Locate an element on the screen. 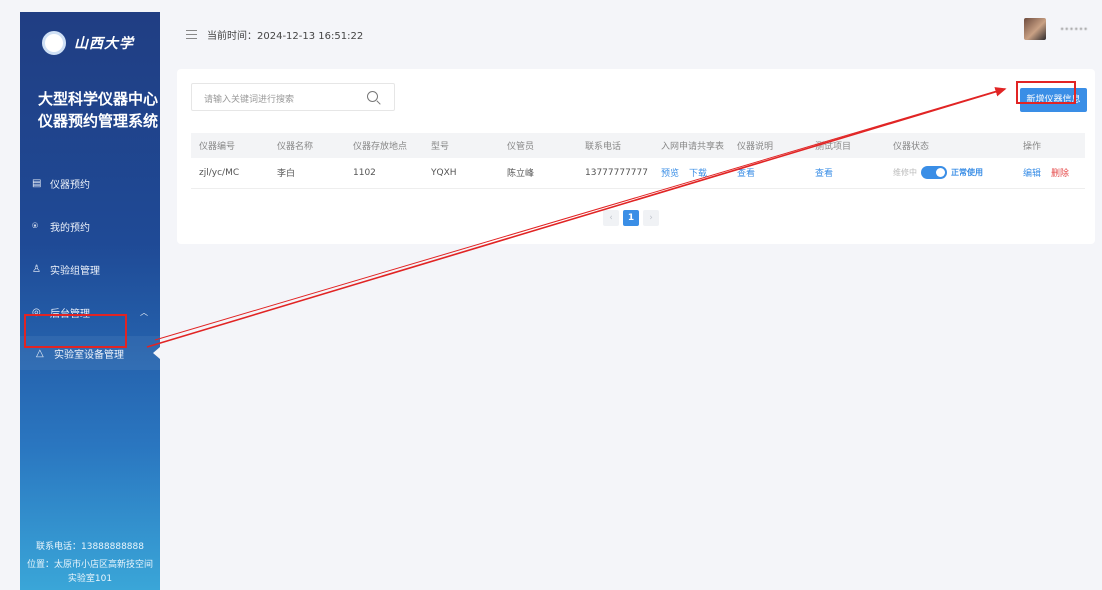  delete-link: 删除 is located at coordinates (1060, 174).